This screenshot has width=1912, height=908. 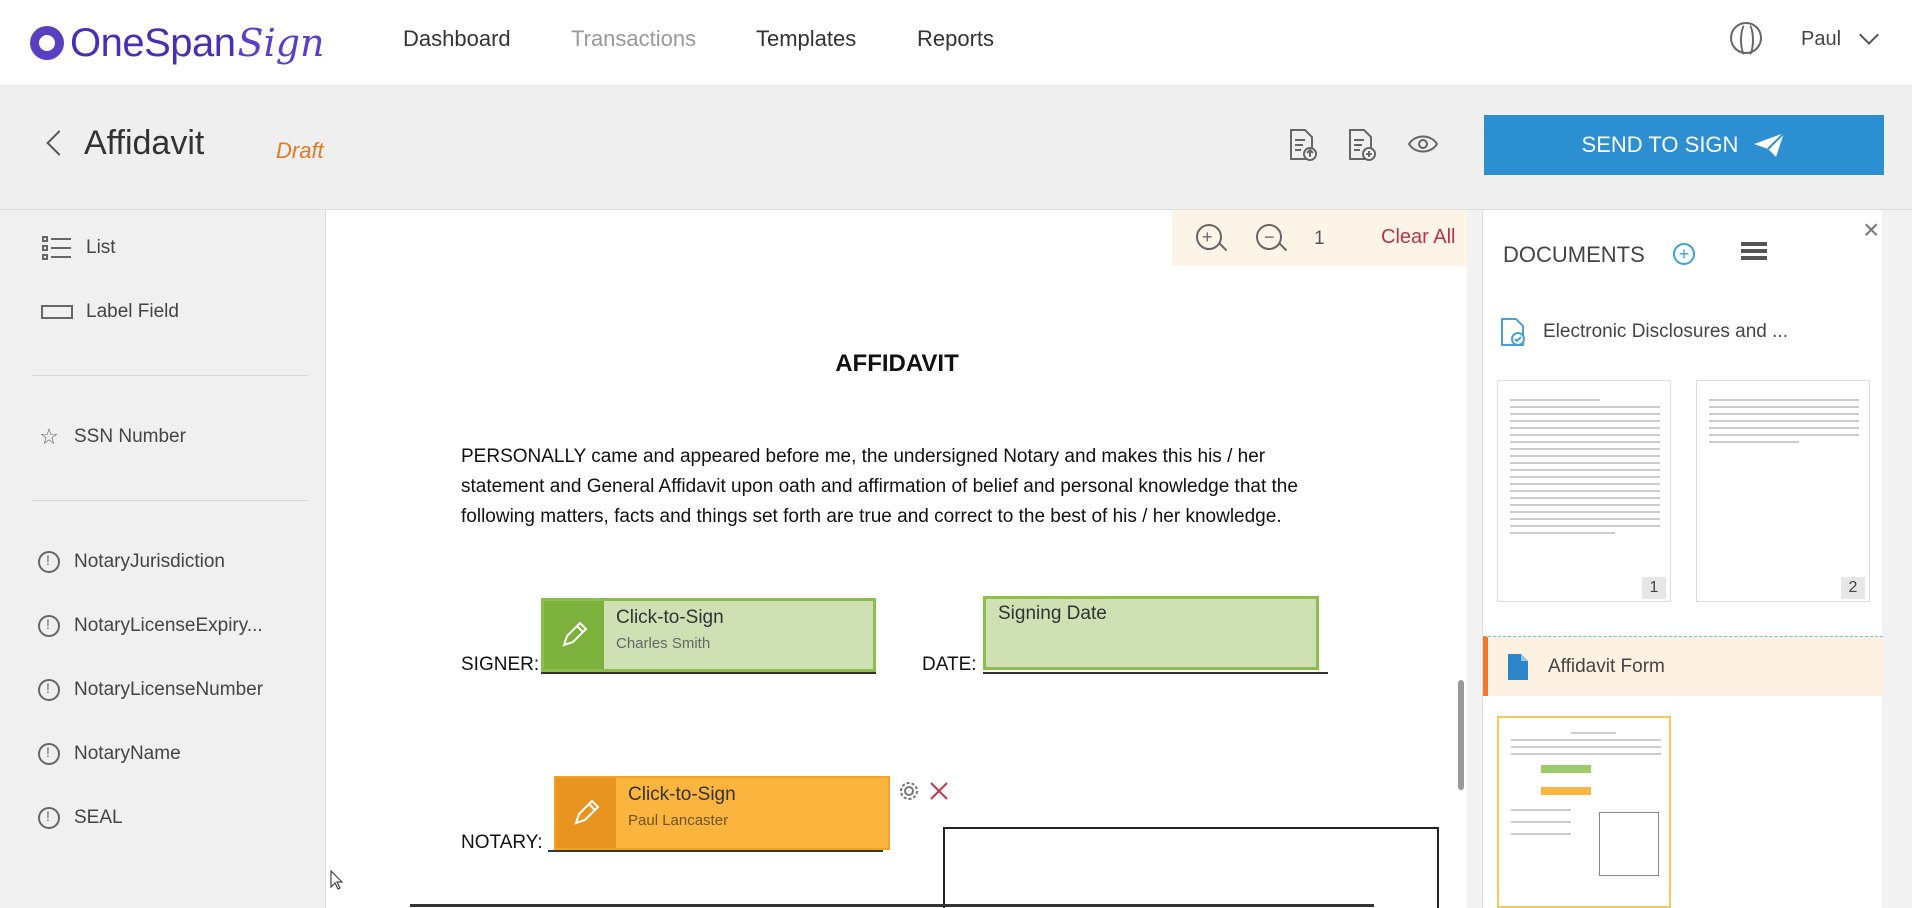 I want to click on field-list: List, so click(x=78, y=248).